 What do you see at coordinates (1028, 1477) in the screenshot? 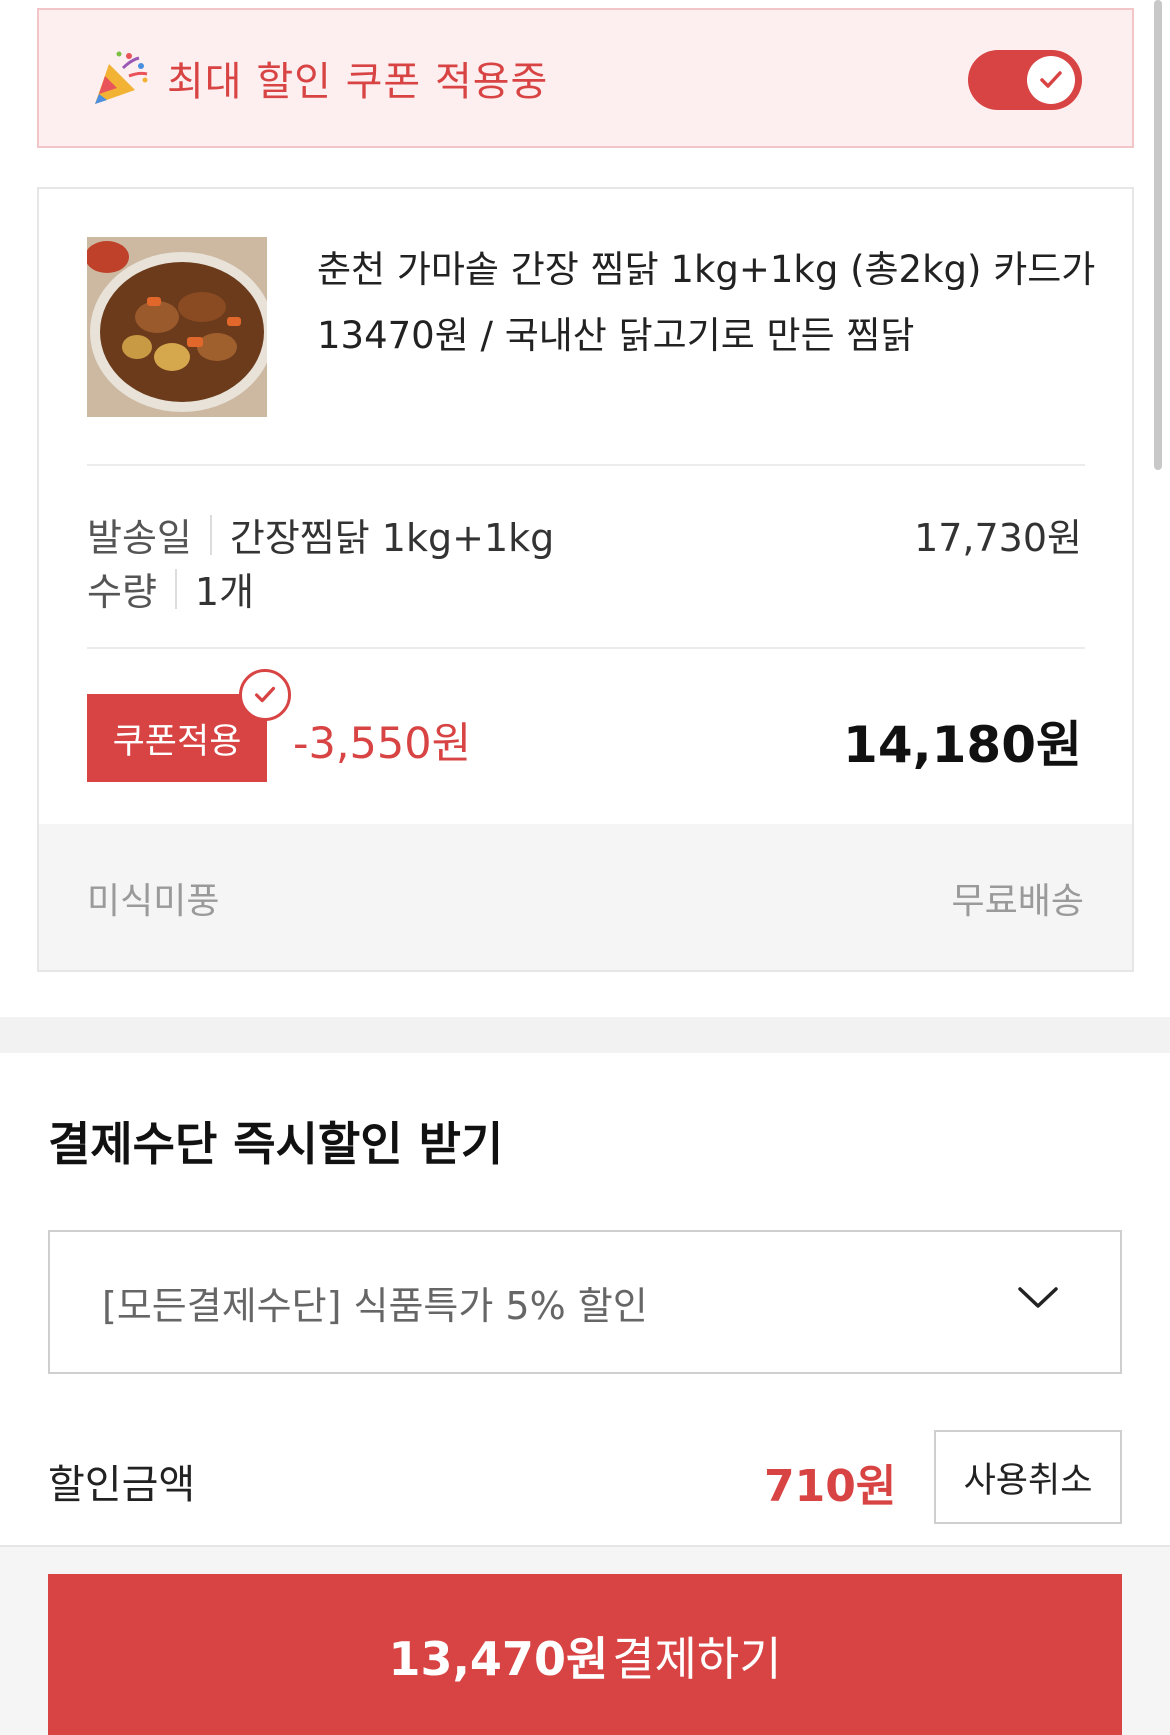
I see `cancel-discount-button: 사용취소` at bounding box center [1028, 1477].